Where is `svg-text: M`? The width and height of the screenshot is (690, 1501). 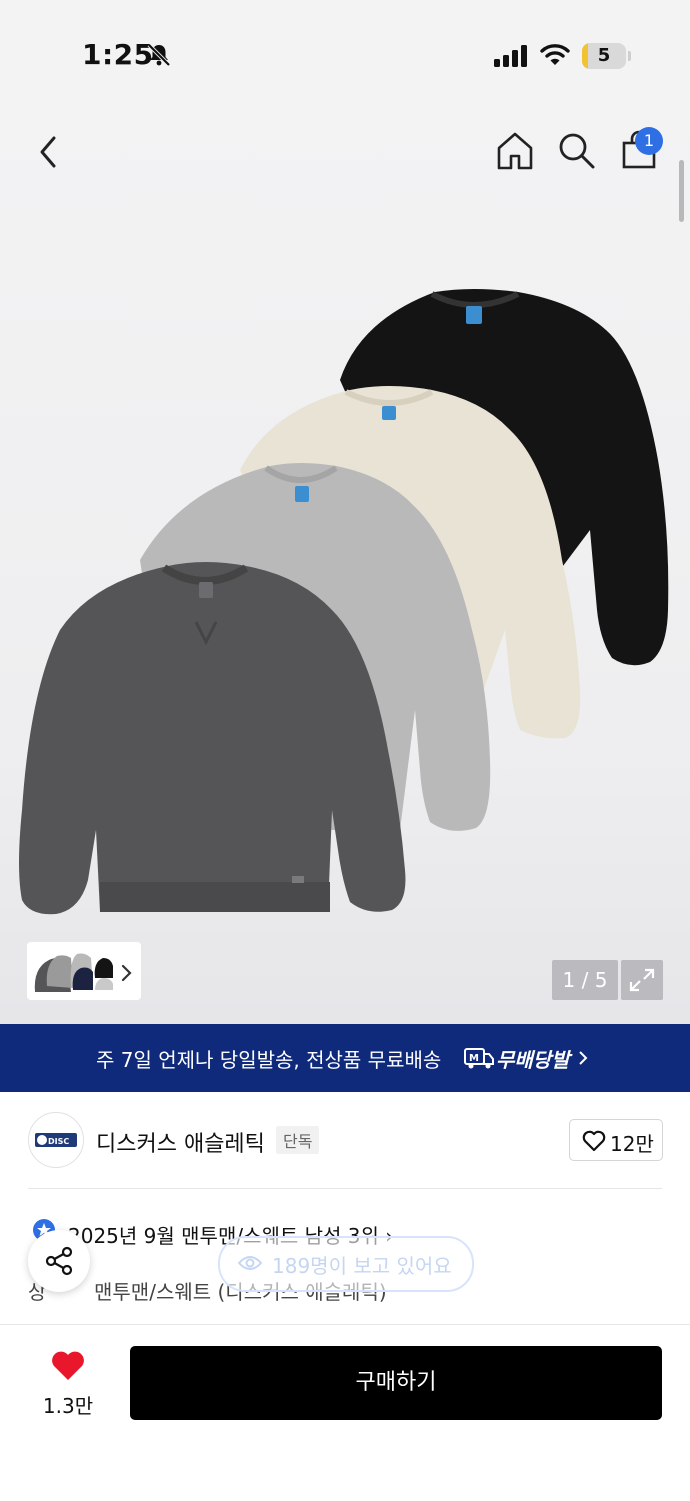
svg-text: M is located at coordinates (474, 1058).